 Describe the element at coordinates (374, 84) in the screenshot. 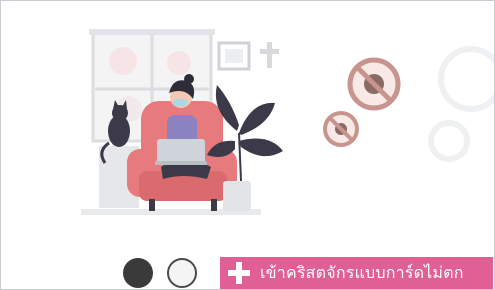

I see `forbidden-virus-icon-large` at that location.